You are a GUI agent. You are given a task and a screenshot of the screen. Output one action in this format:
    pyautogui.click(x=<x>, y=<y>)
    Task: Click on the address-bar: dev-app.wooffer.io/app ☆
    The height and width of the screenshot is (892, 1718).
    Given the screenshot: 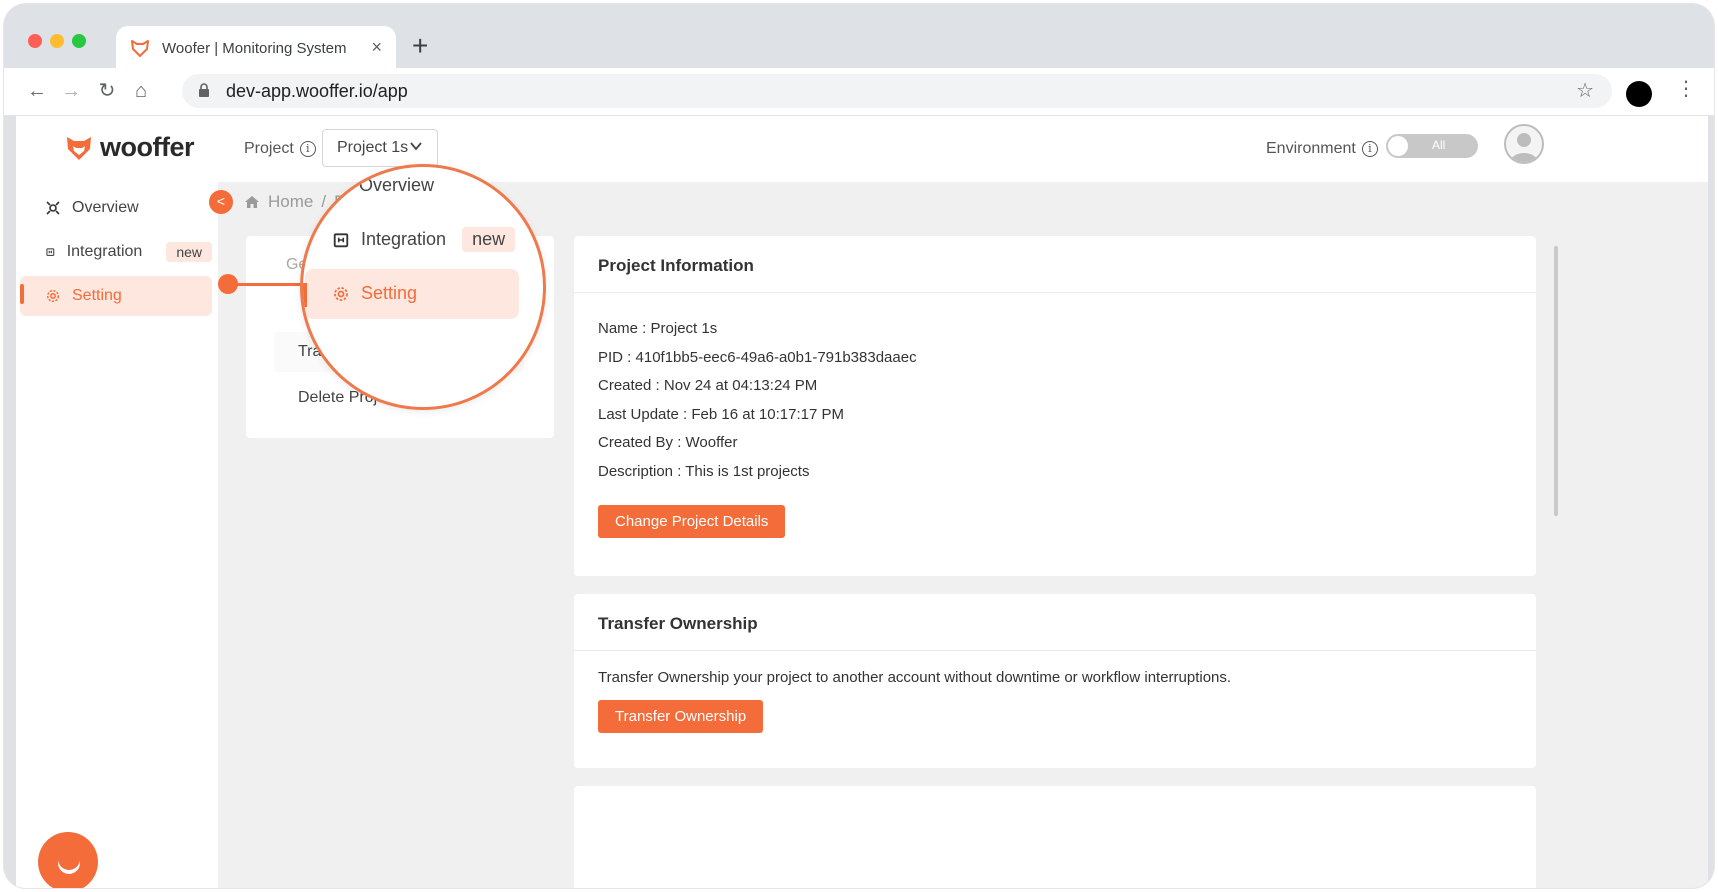 What is the action you would take?
    pyautogui.click(x=897, y=91)
    